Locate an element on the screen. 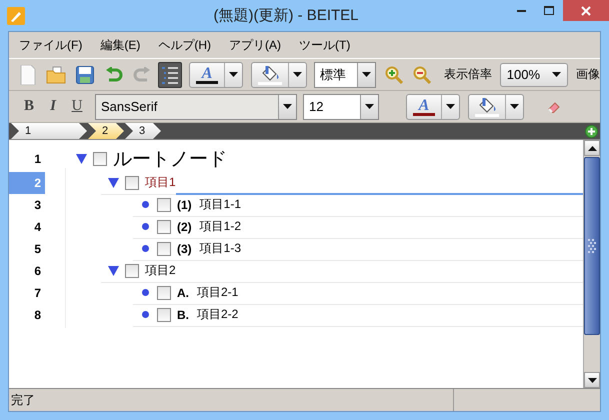 The image size is (609, 420). add-tab-icon is located at coordinates (591, 131).